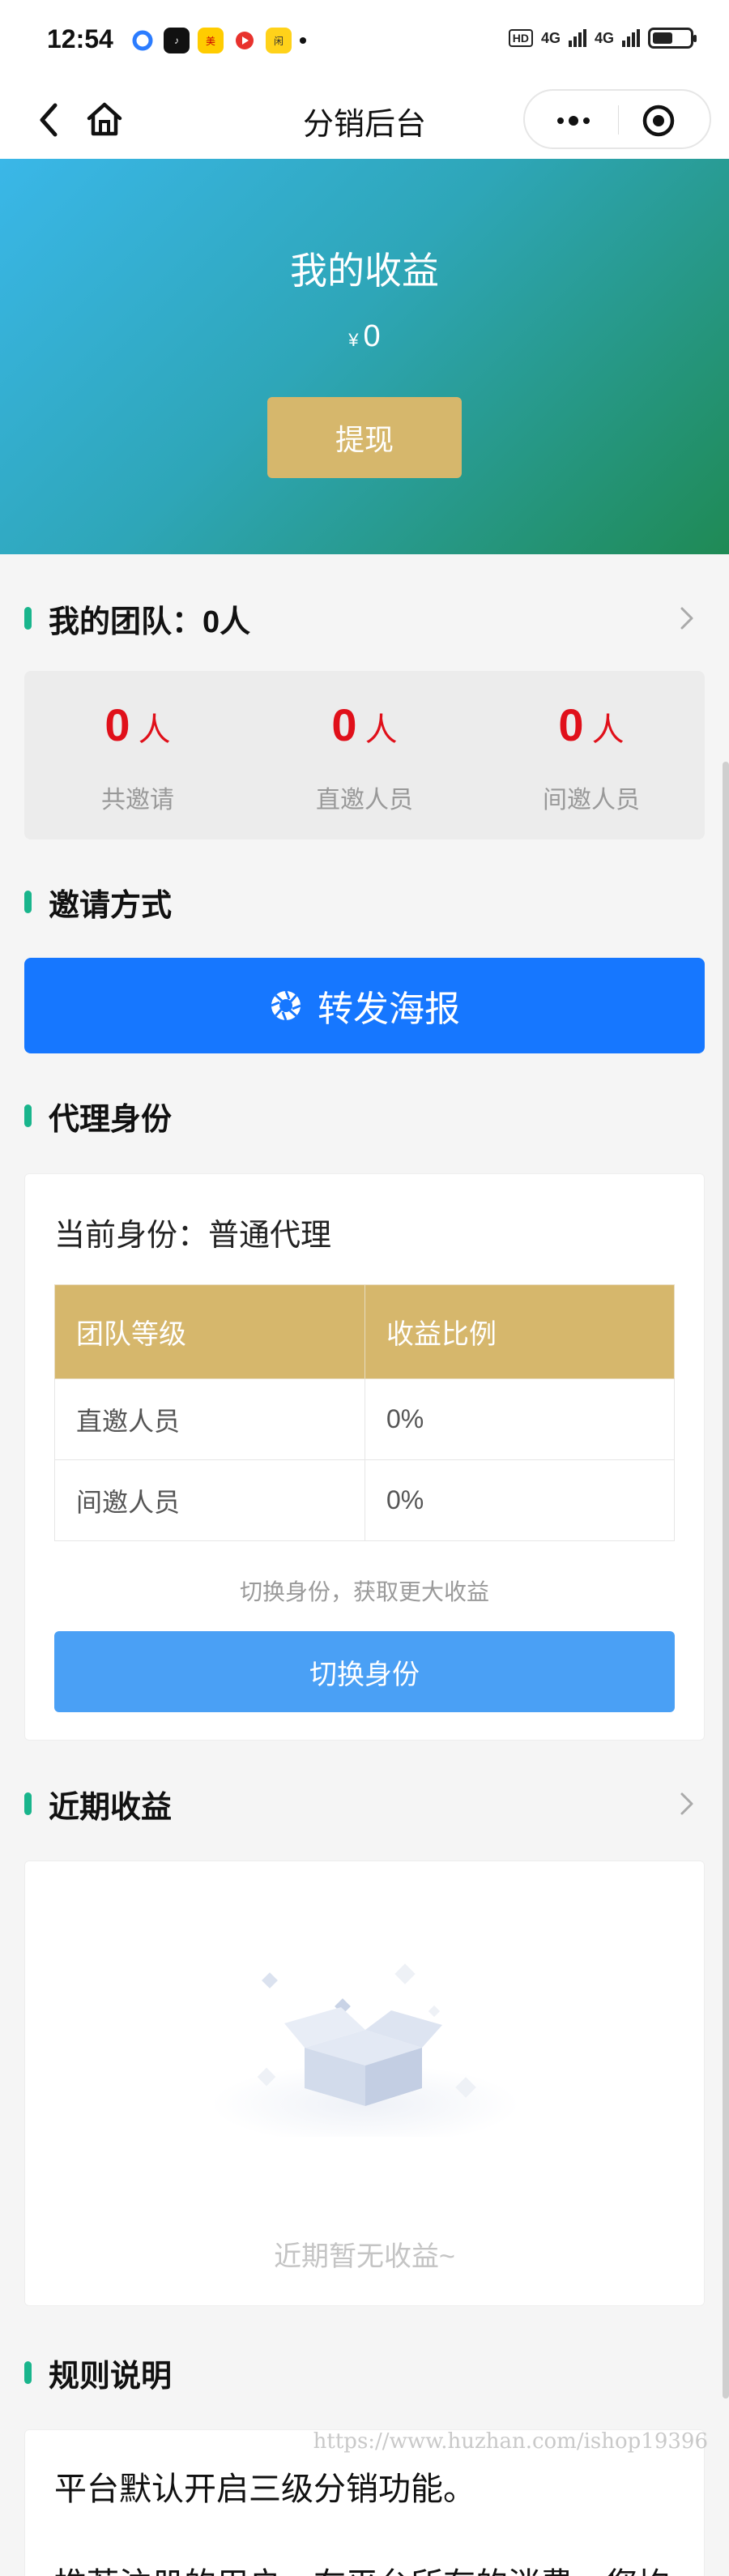  What do you see at coordinates (209, 1500) in the screenshot?
I see `table-cell: 间邀人员` at bounding box center [209, 1500].